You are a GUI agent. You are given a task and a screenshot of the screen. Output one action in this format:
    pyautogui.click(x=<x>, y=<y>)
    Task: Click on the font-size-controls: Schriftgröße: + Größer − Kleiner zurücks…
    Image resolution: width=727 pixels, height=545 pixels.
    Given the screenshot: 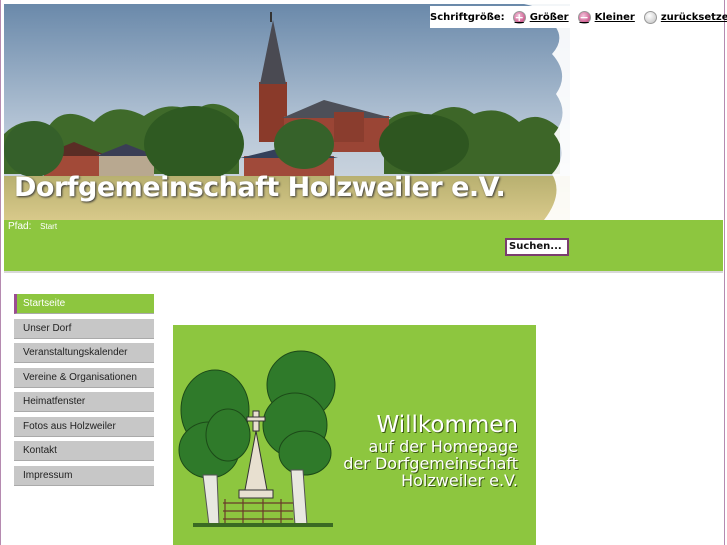 What is the action you would take?
    pyautogui.click(x=578, y=17)
    